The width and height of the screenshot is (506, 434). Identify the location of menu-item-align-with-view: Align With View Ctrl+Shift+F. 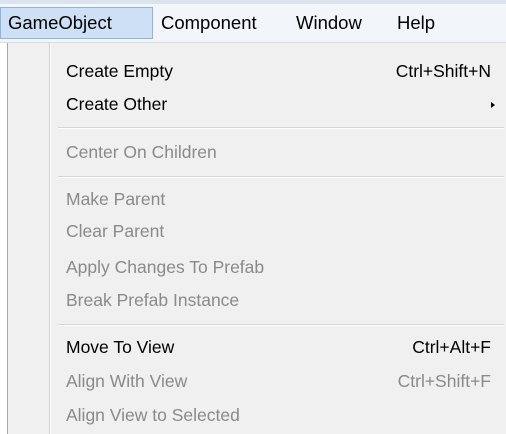
(277, 381).